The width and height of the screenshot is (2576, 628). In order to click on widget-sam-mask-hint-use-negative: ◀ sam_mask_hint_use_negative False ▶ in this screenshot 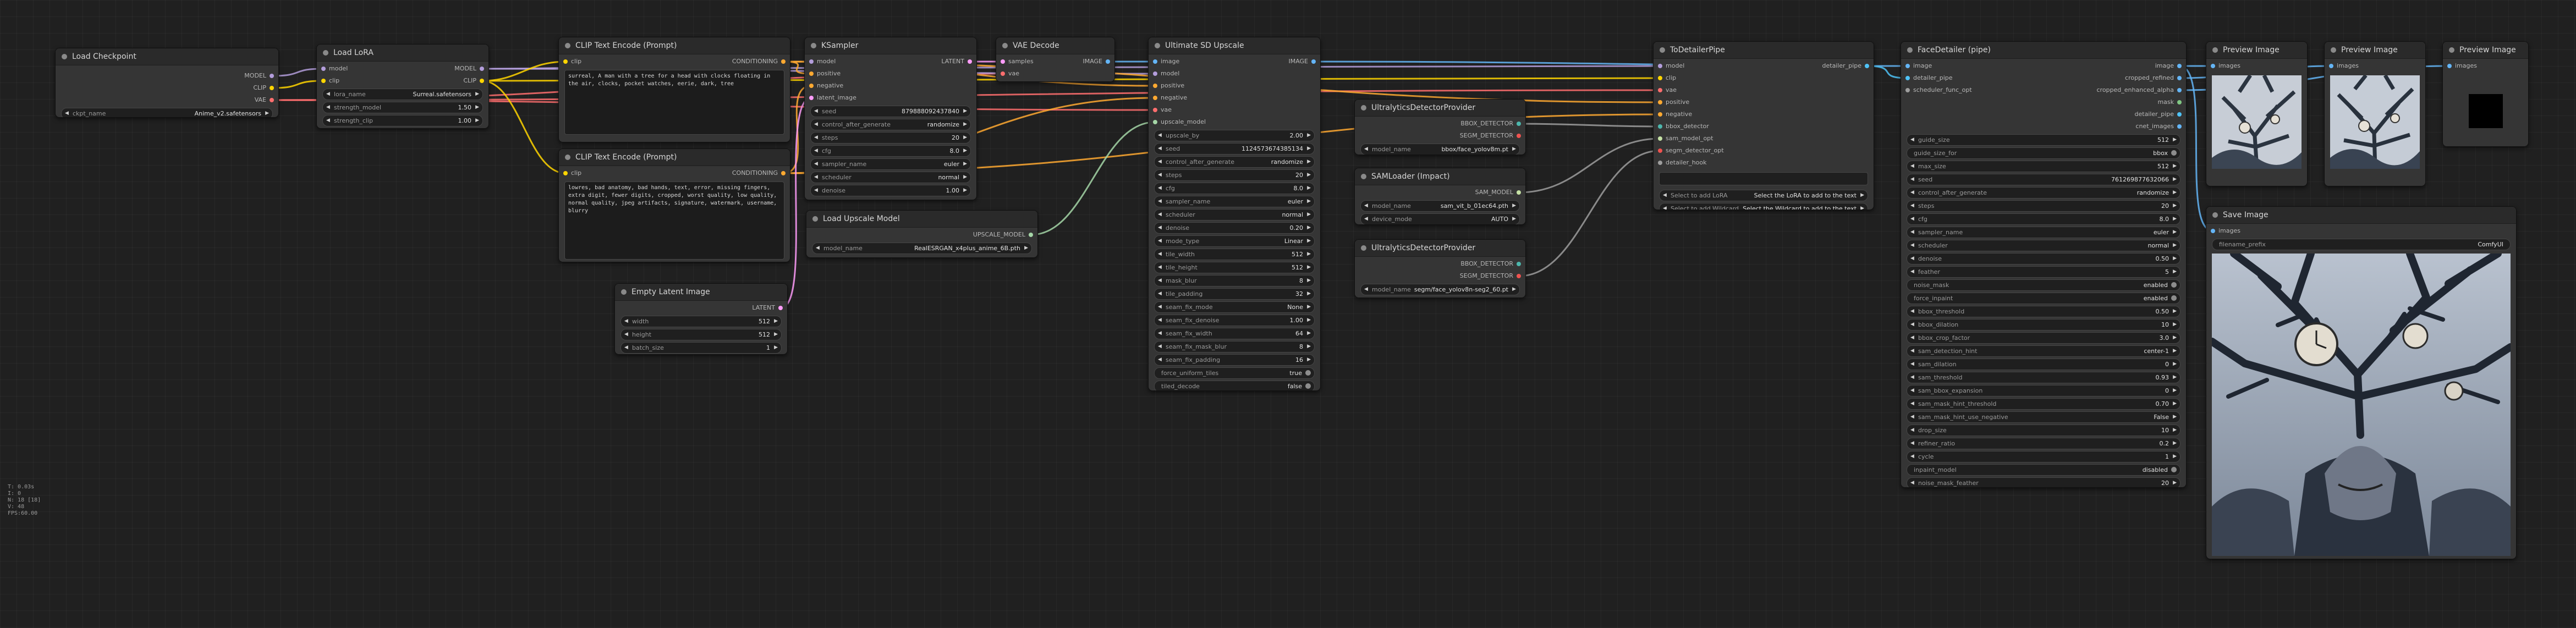, I will do `click(2043, 417)`.